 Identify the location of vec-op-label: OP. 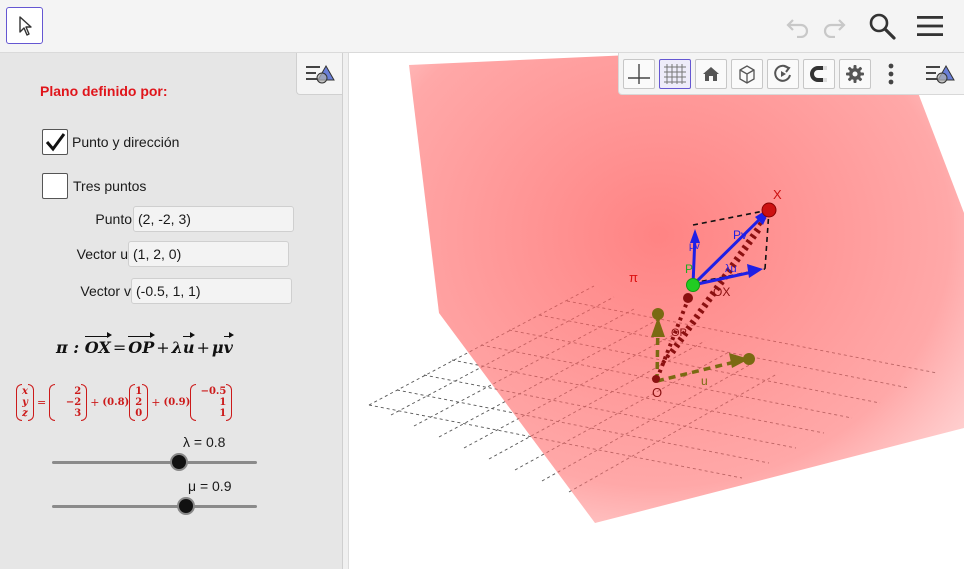
(679, 333).